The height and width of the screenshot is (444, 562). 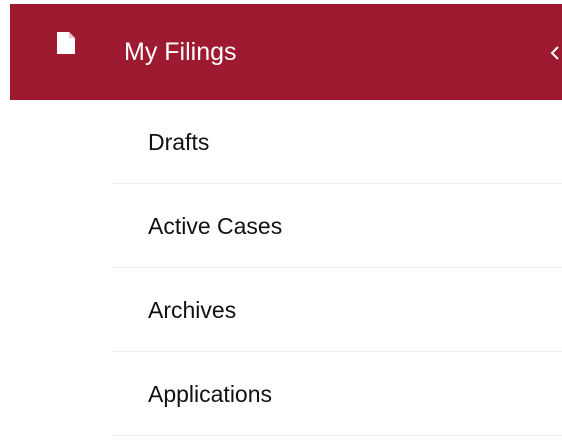 I want to click on divider, so click(x=337, y=435).